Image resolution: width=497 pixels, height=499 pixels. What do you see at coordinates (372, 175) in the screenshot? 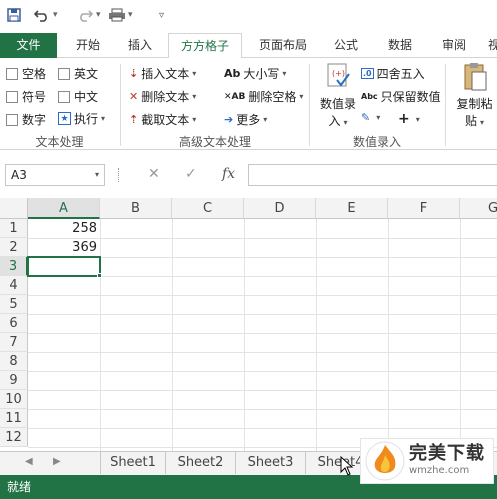
I see `formula-input` at bounding box center [372, 175].